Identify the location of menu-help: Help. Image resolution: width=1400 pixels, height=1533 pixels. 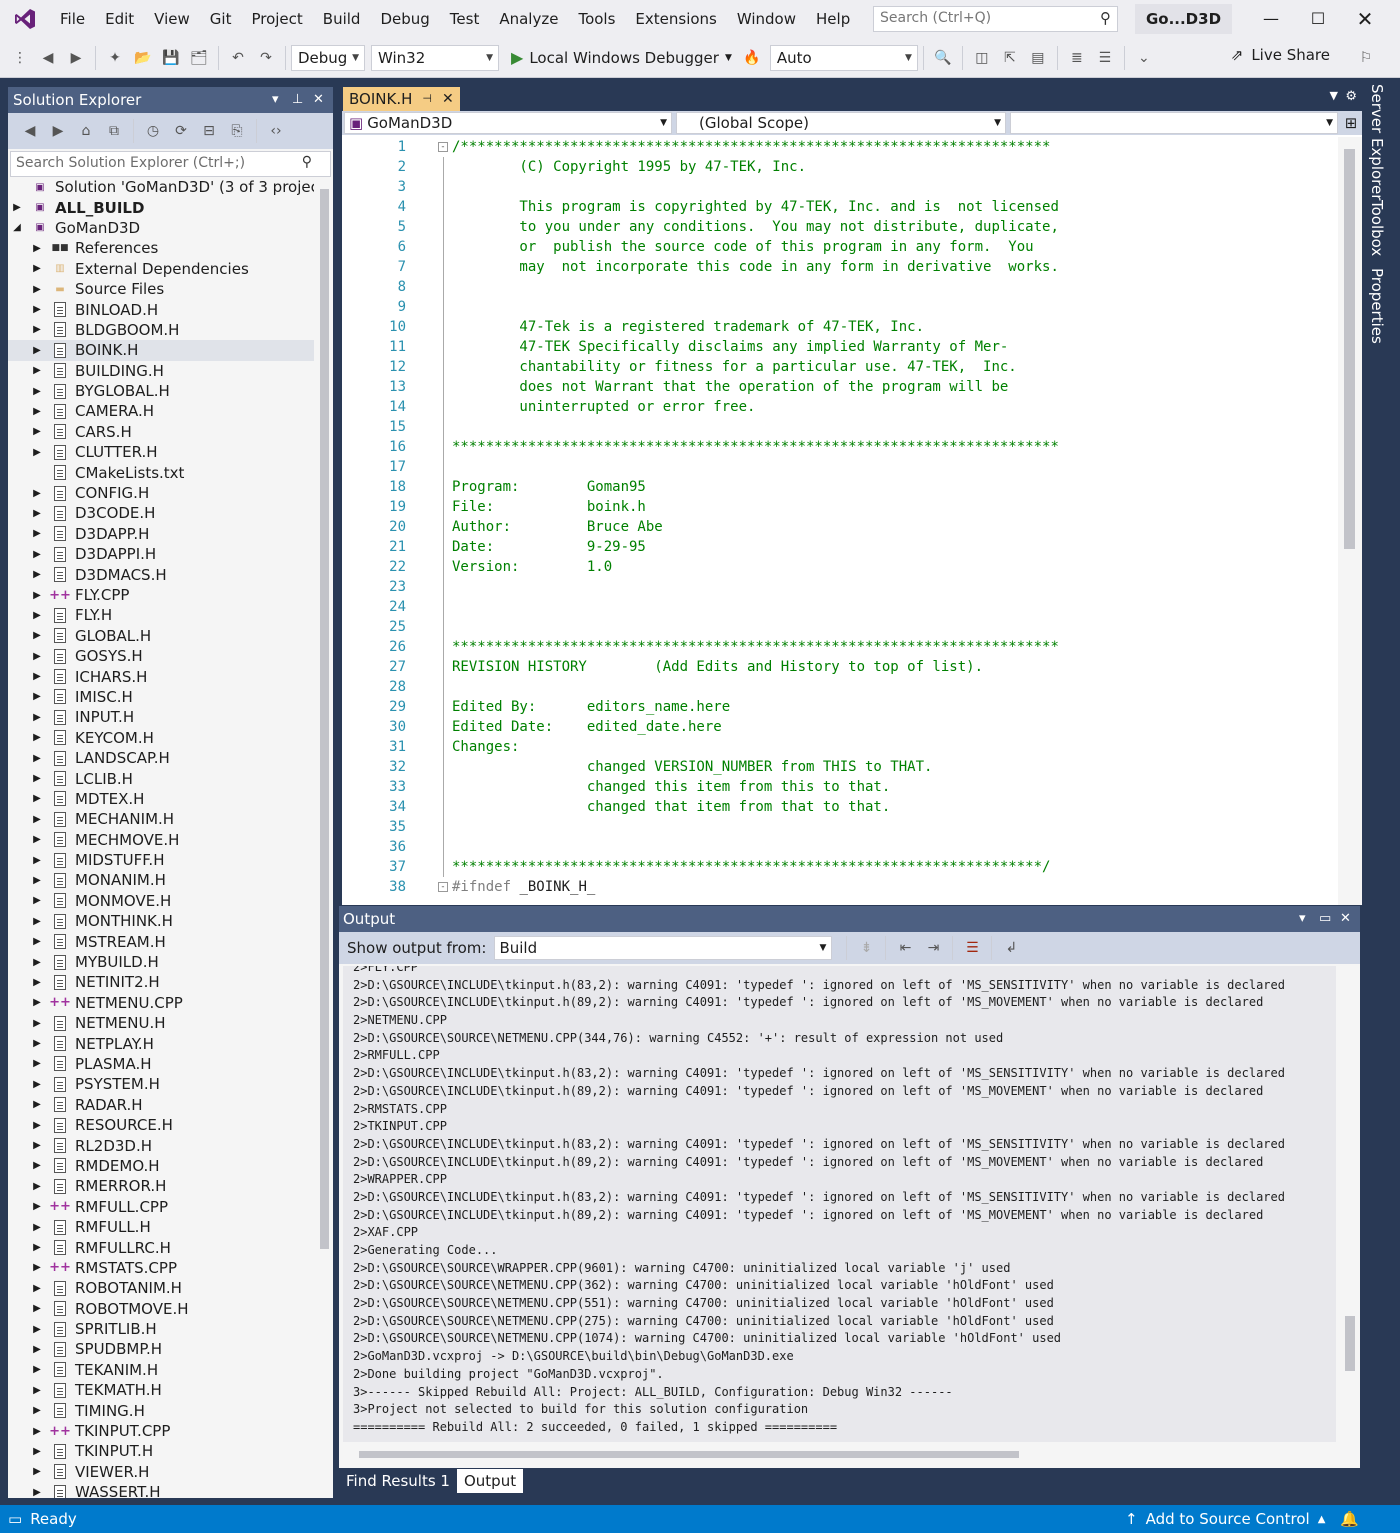
(833, 19).